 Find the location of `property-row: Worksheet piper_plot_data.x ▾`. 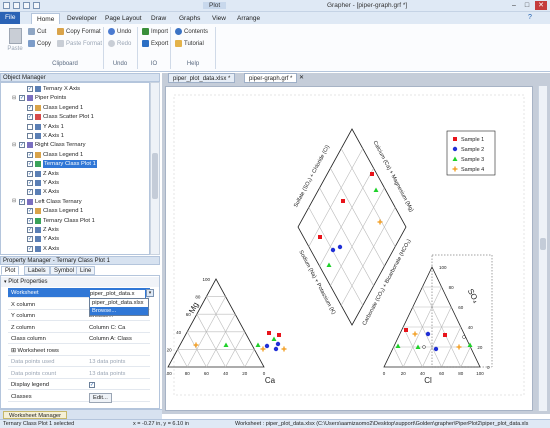

property-row: Worksheet piper_plot_data.x ▾ is located at coordinates (81, 293).